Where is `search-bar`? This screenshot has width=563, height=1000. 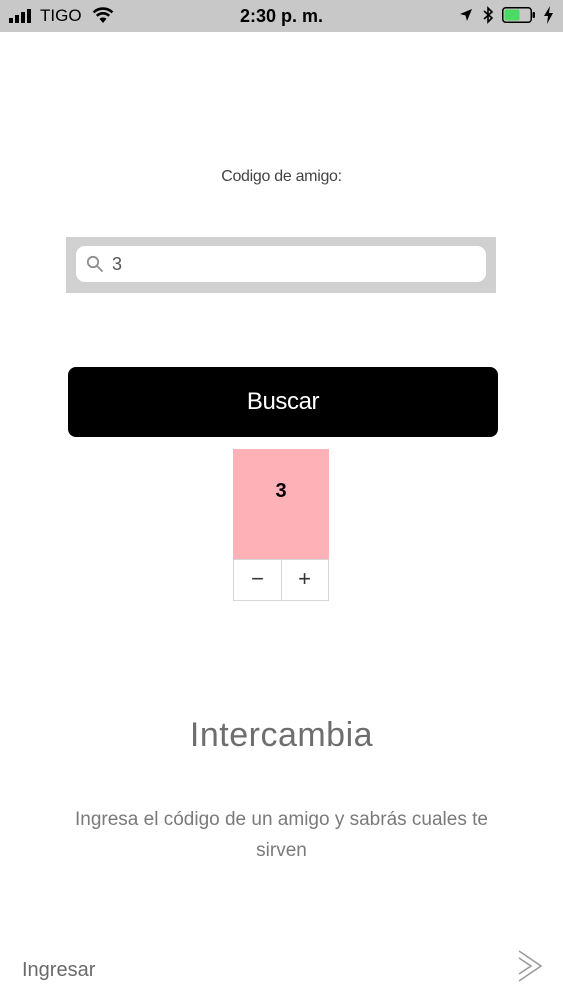 search-bar is located at coordinates (281, 265).